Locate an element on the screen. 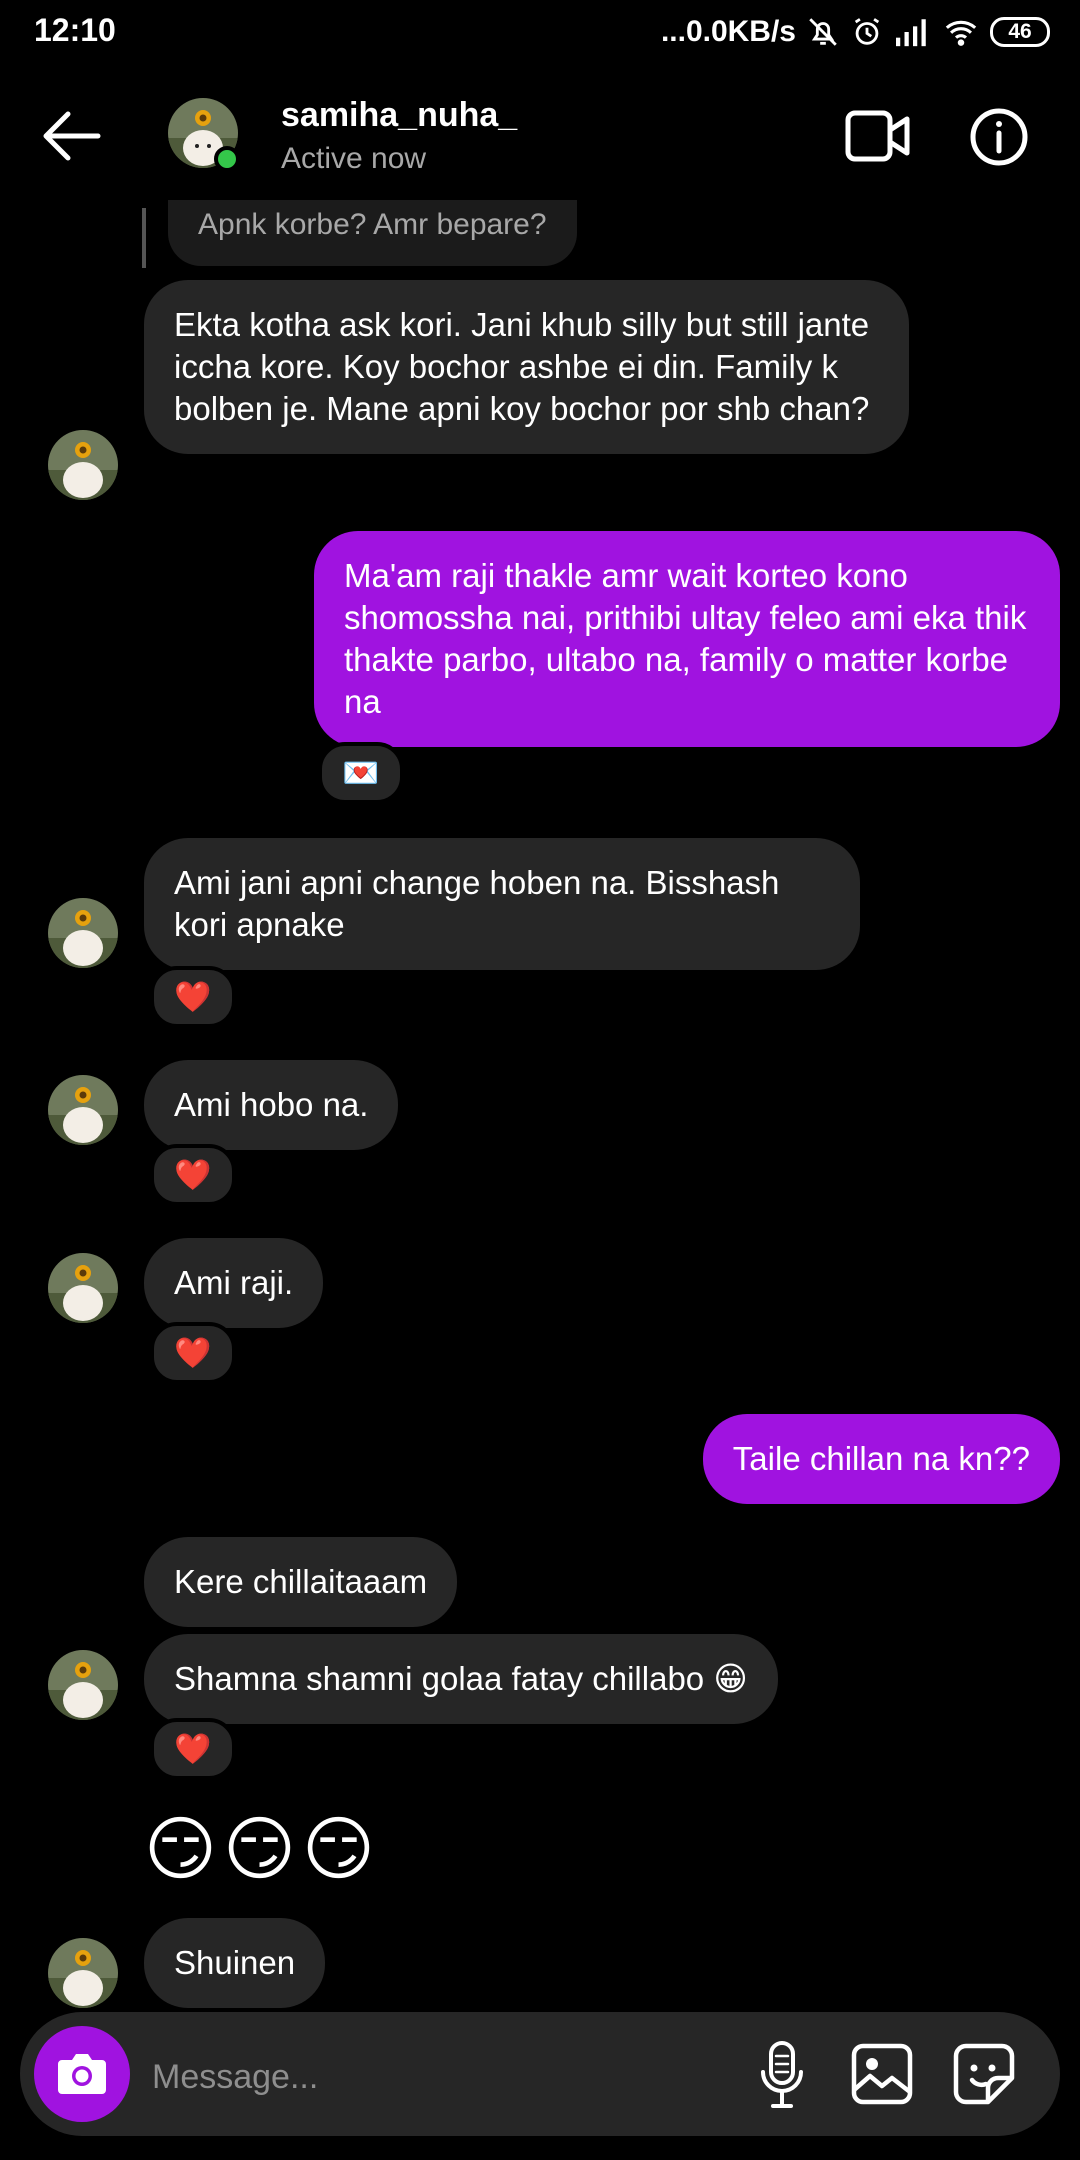 This screenshot has width=1080, height=2160. camera-icon is located at coordinates (82, 2074).